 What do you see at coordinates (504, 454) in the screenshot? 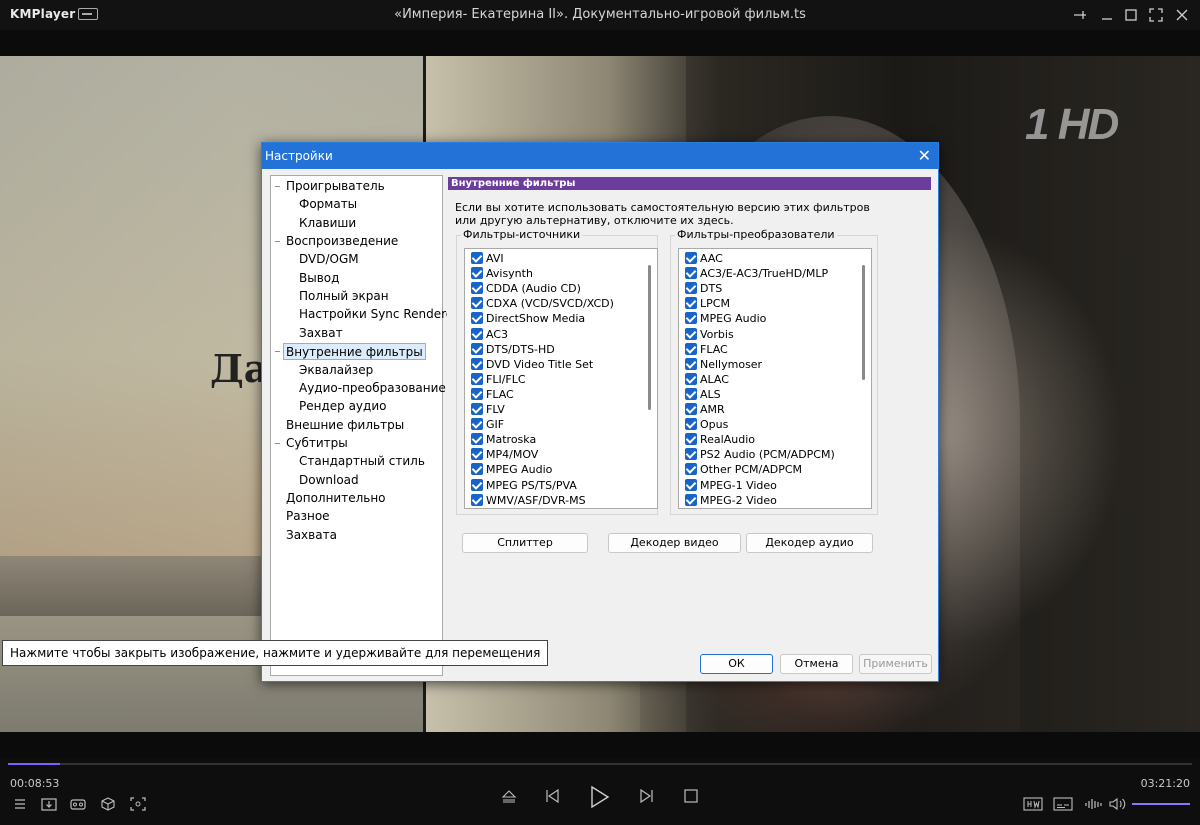
I see `filter-list-item: MP4/MOV` at bounding box center [504, 454].